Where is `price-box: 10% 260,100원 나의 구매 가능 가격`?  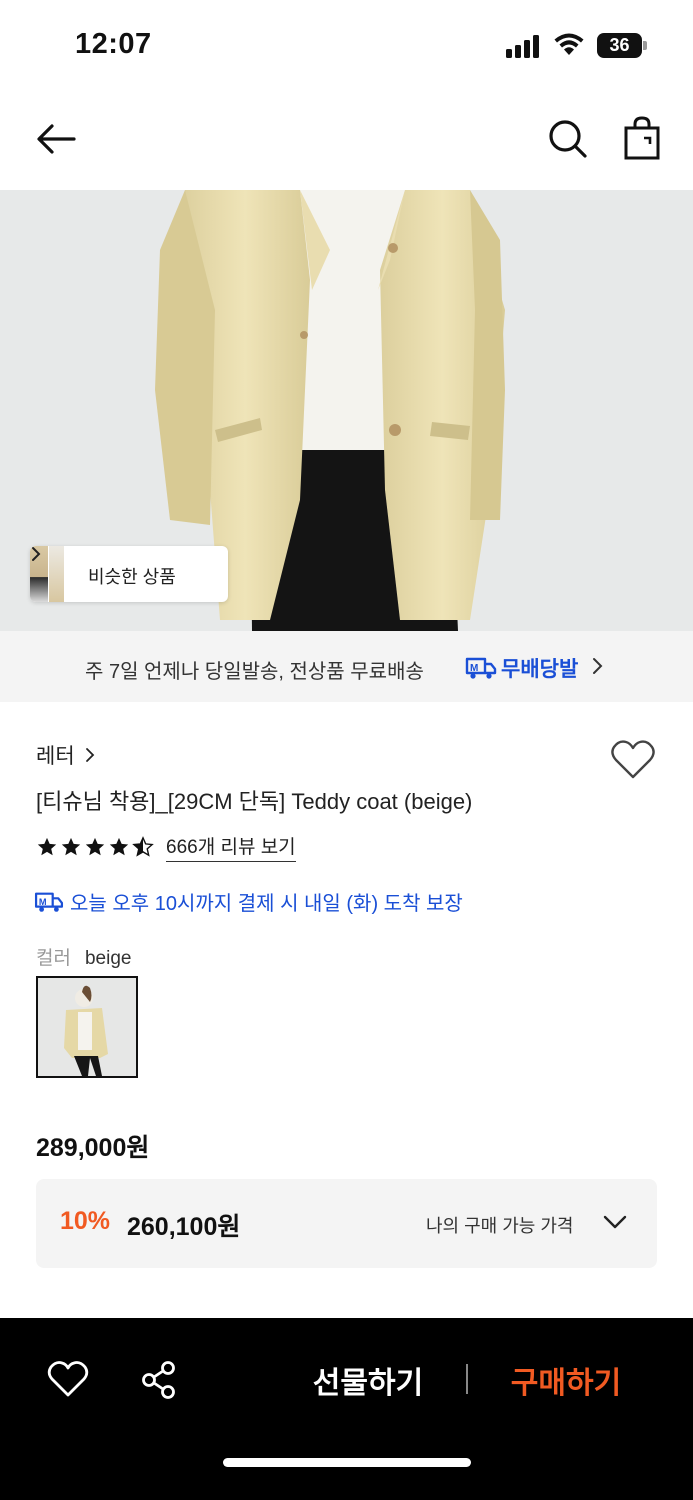 price-box: 10% 260,100원 나의 구매 가능 가격 is located at coordinates (346, 1223).